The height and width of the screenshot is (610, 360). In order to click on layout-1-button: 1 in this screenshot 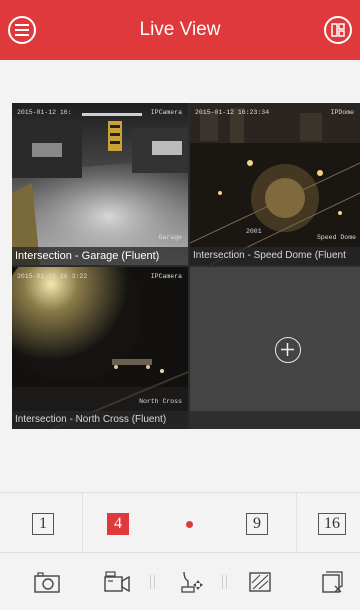, I will do `click(43, 524)`.